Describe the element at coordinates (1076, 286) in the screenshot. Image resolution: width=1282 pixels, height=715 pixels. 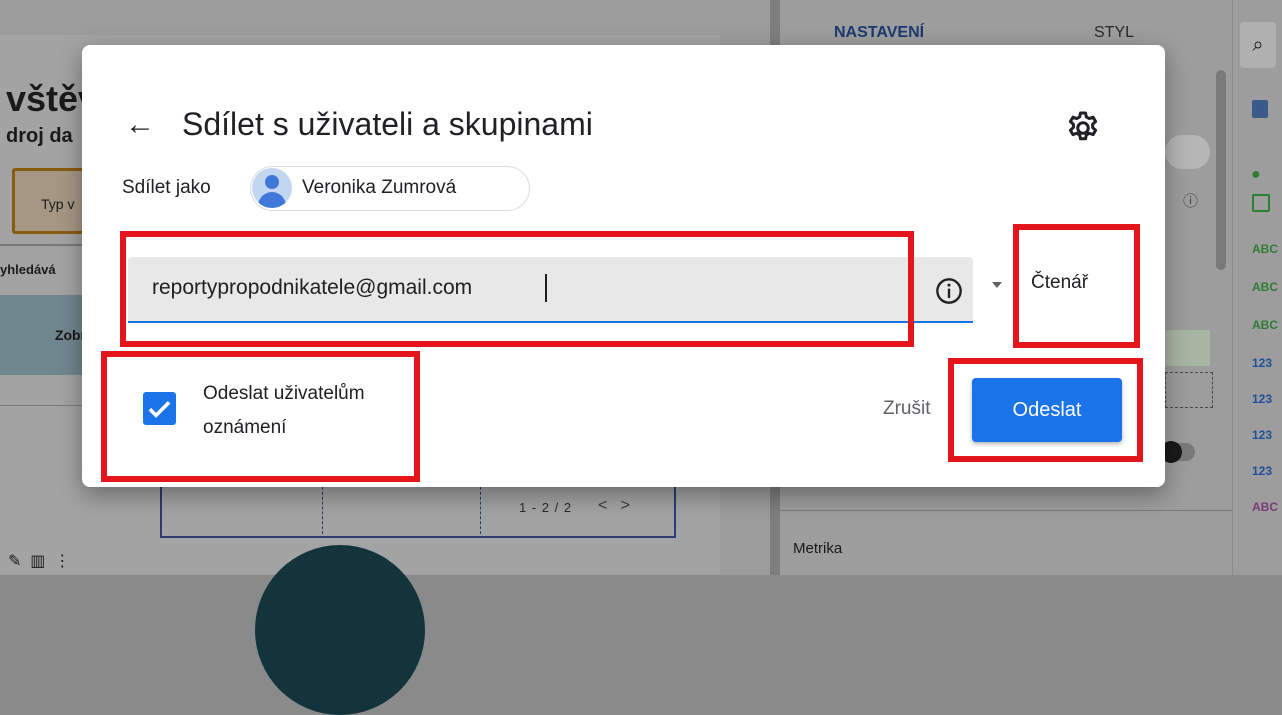
I see `highlight-role` at that location.